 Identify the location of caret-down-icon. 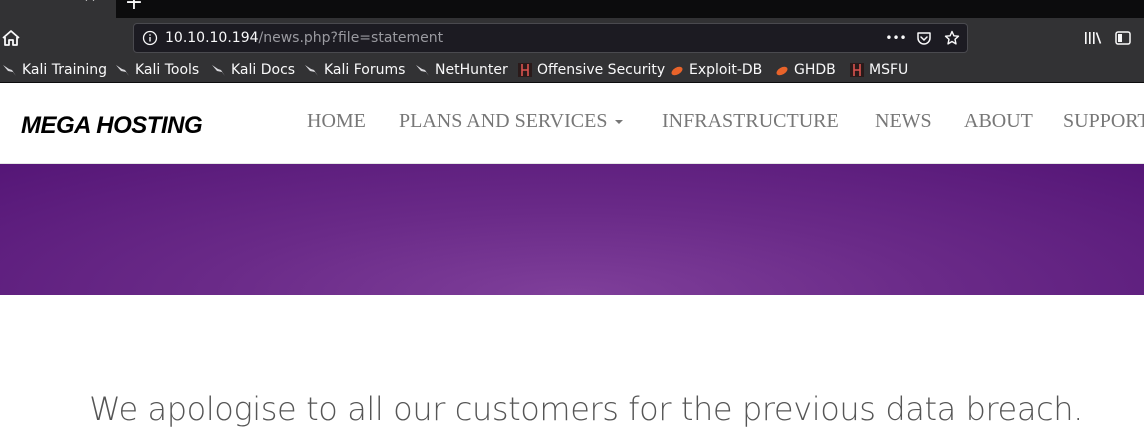
(619, 122).